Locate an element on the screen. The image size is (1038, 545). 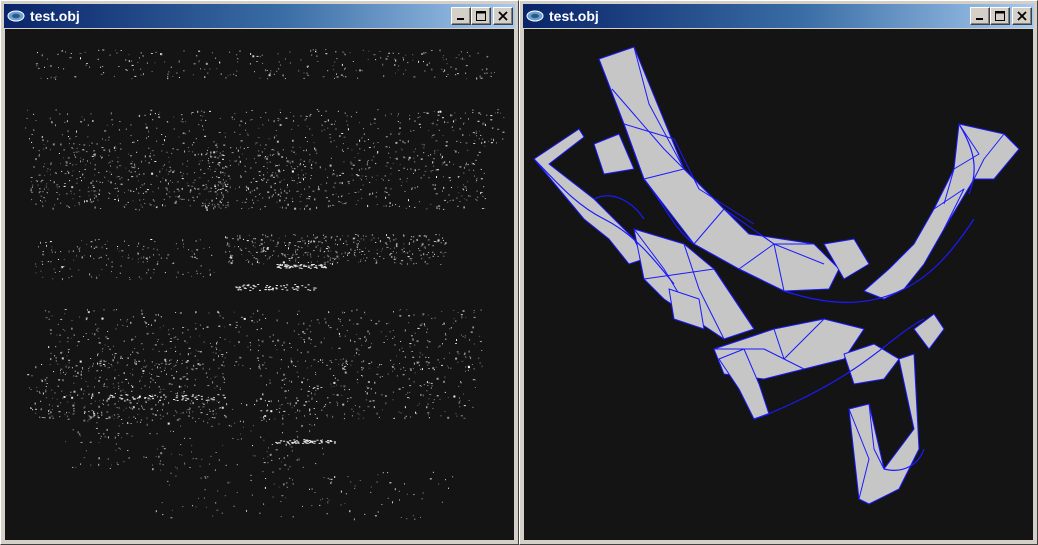
right-titlebar: test.obj is located at coordinates (778, 16).